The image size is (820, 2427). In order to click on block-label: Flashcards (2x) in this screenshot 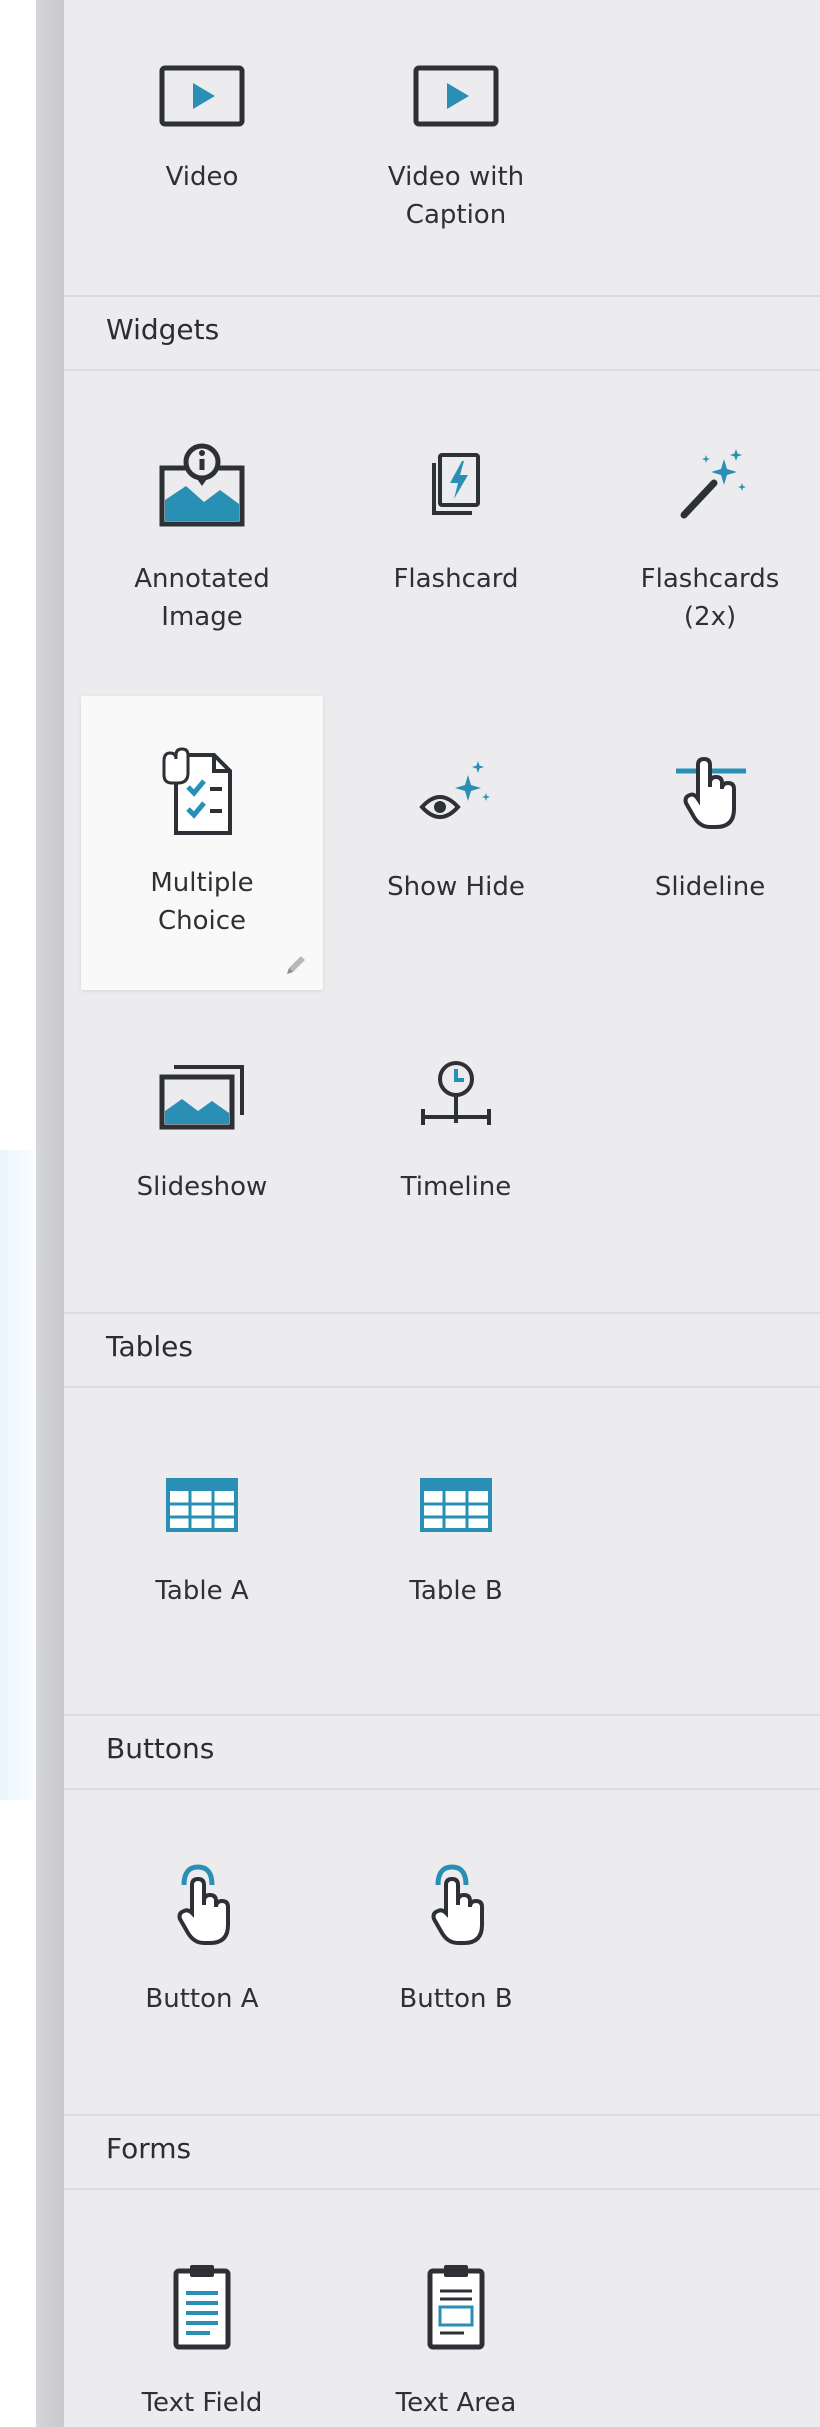, I will do `click(710, 598)`.